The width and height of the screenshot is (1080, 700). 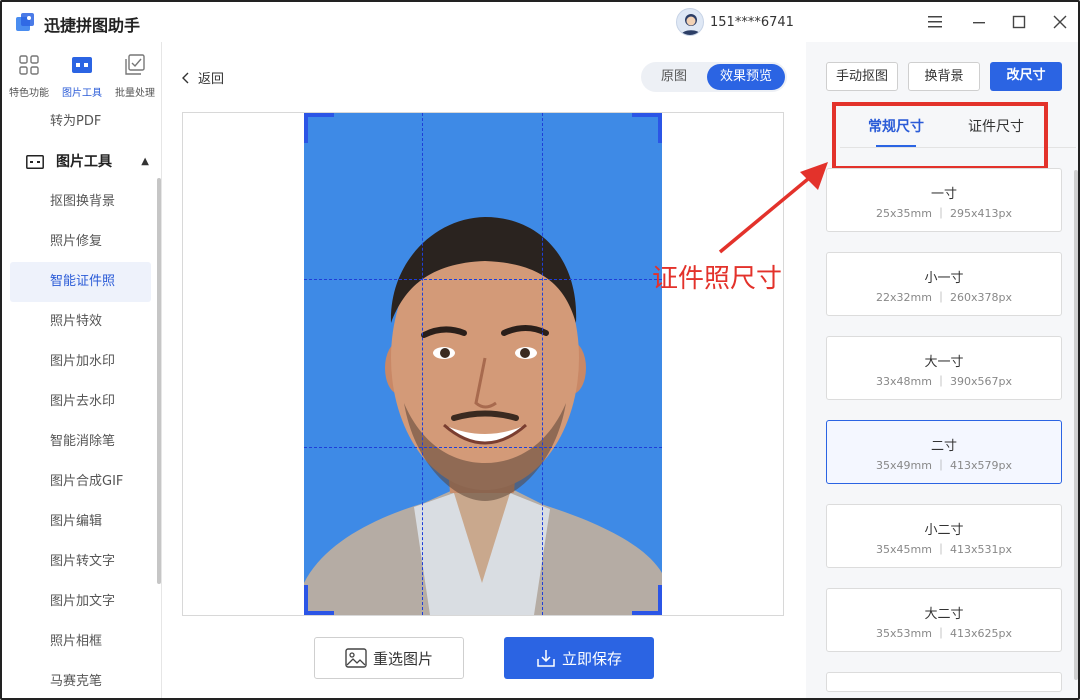 What do you see at coordinates (76, 681) in the screenshot?
I see `sidebar-item-label: 马赛克笔` at bounding box center [76, 681].